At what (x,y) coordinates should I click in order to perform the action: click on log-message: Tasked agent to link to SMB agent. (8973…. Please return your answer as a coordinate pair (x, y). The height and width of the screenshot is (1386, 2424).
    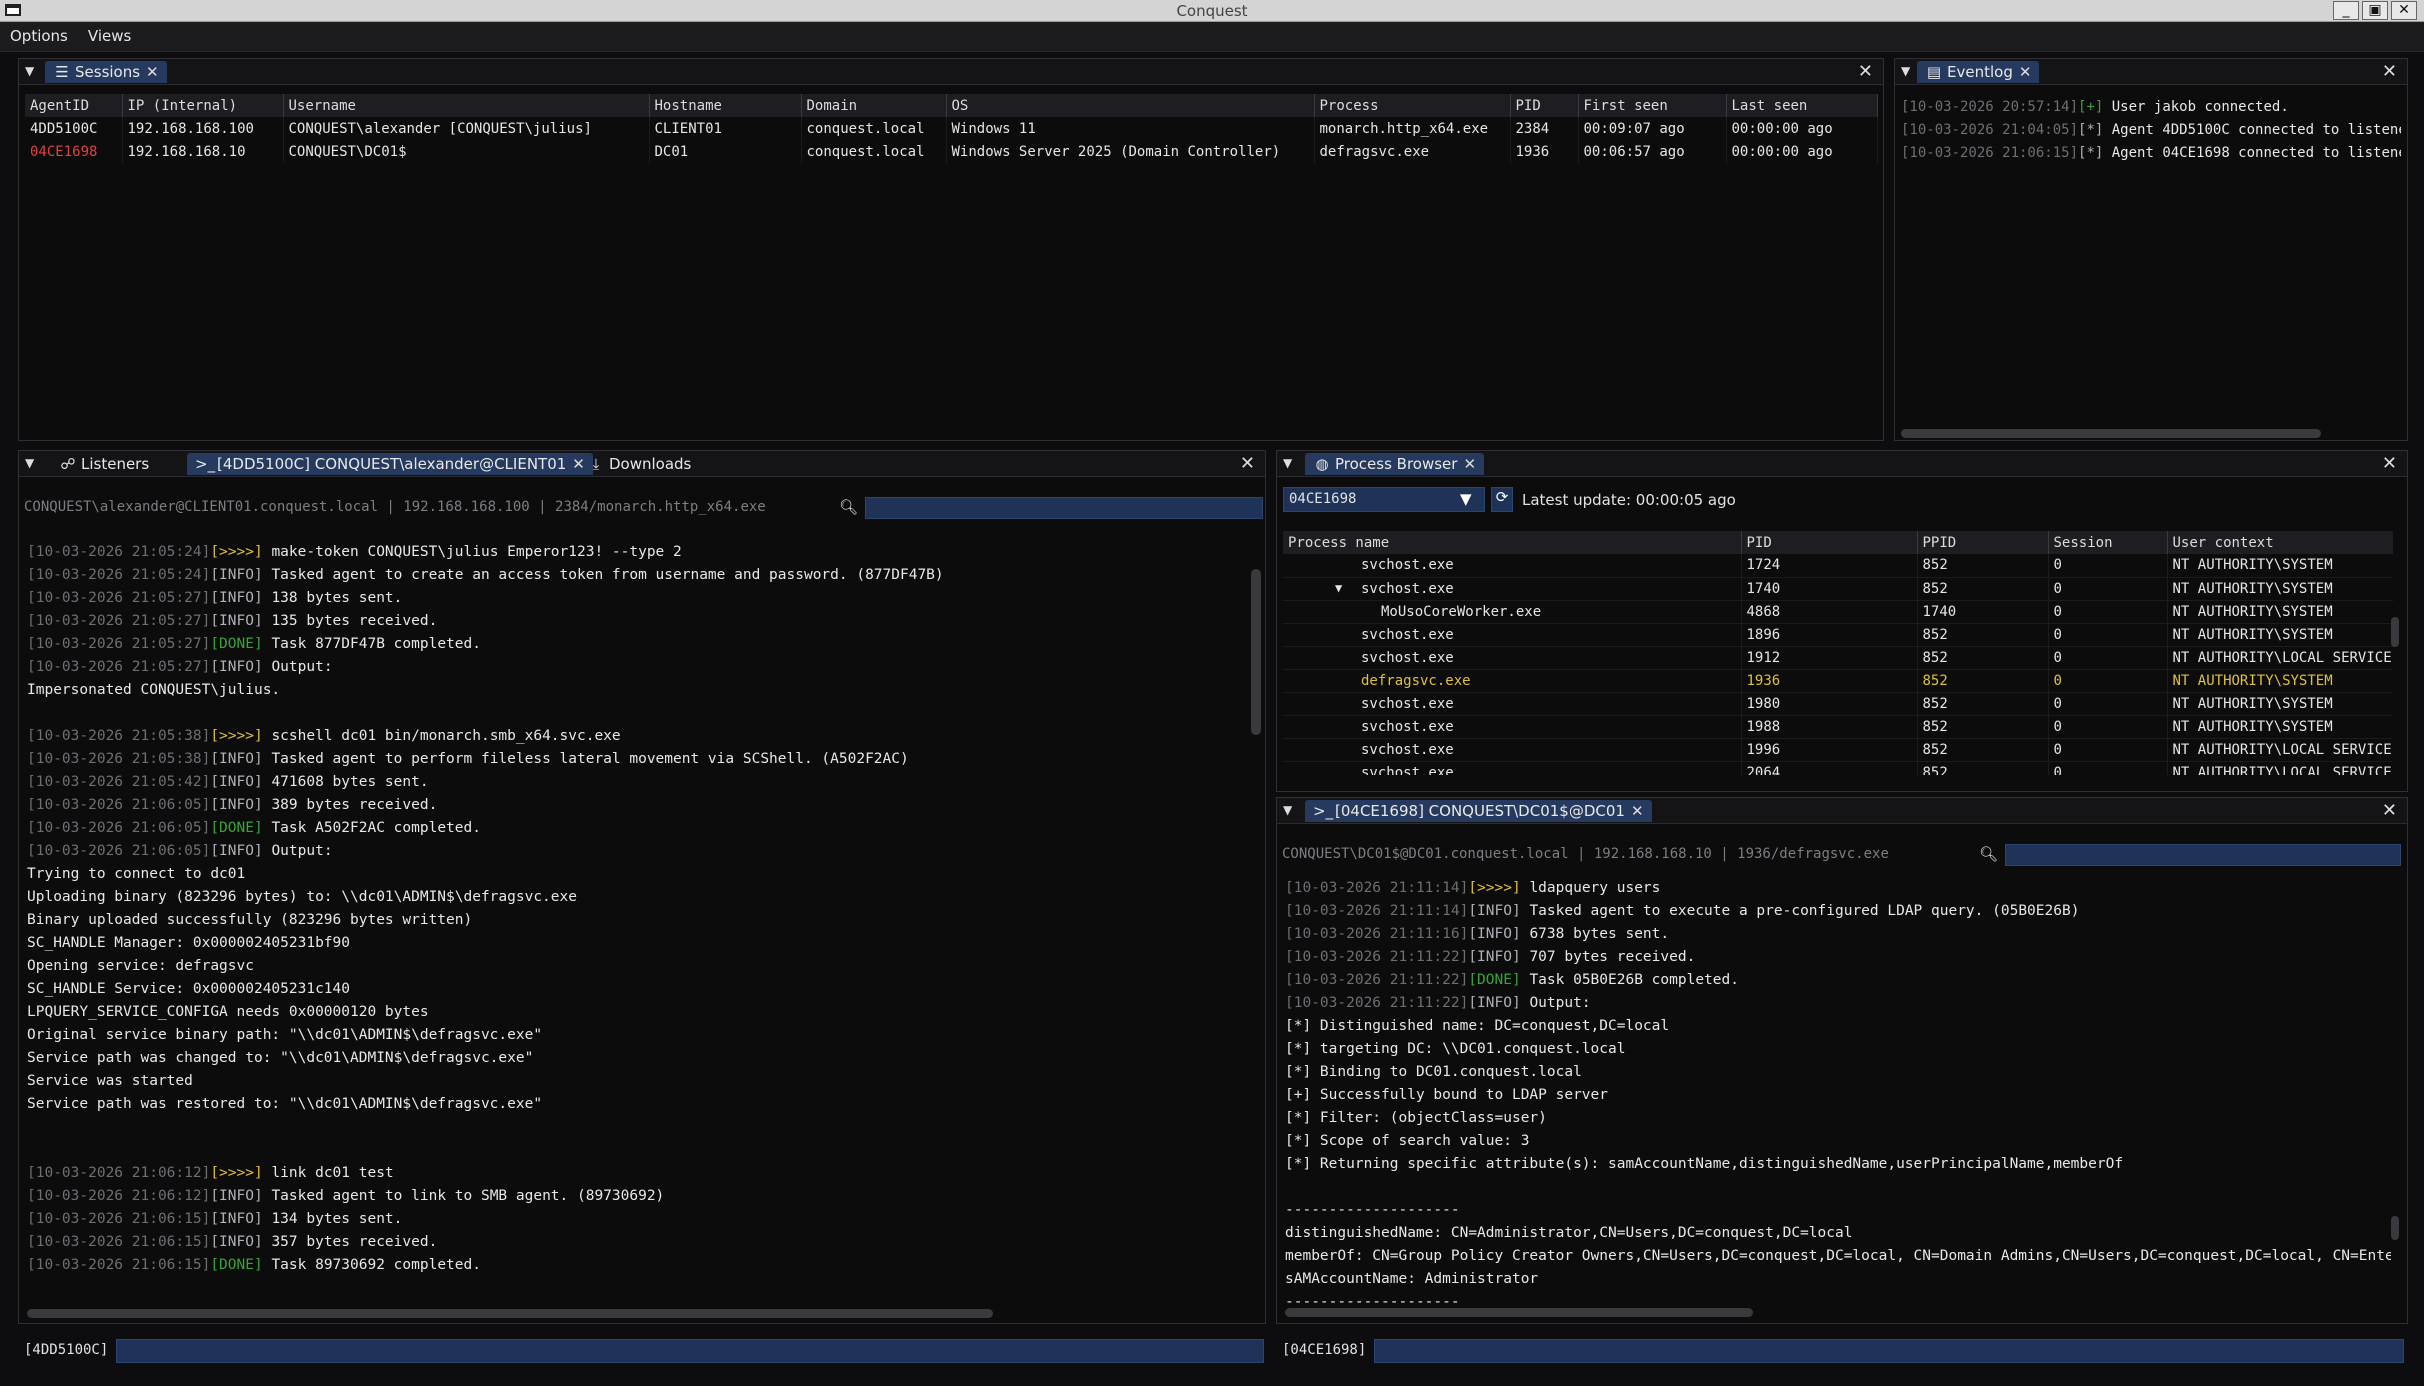
    Looking at the image, I should click on (463, 1196).